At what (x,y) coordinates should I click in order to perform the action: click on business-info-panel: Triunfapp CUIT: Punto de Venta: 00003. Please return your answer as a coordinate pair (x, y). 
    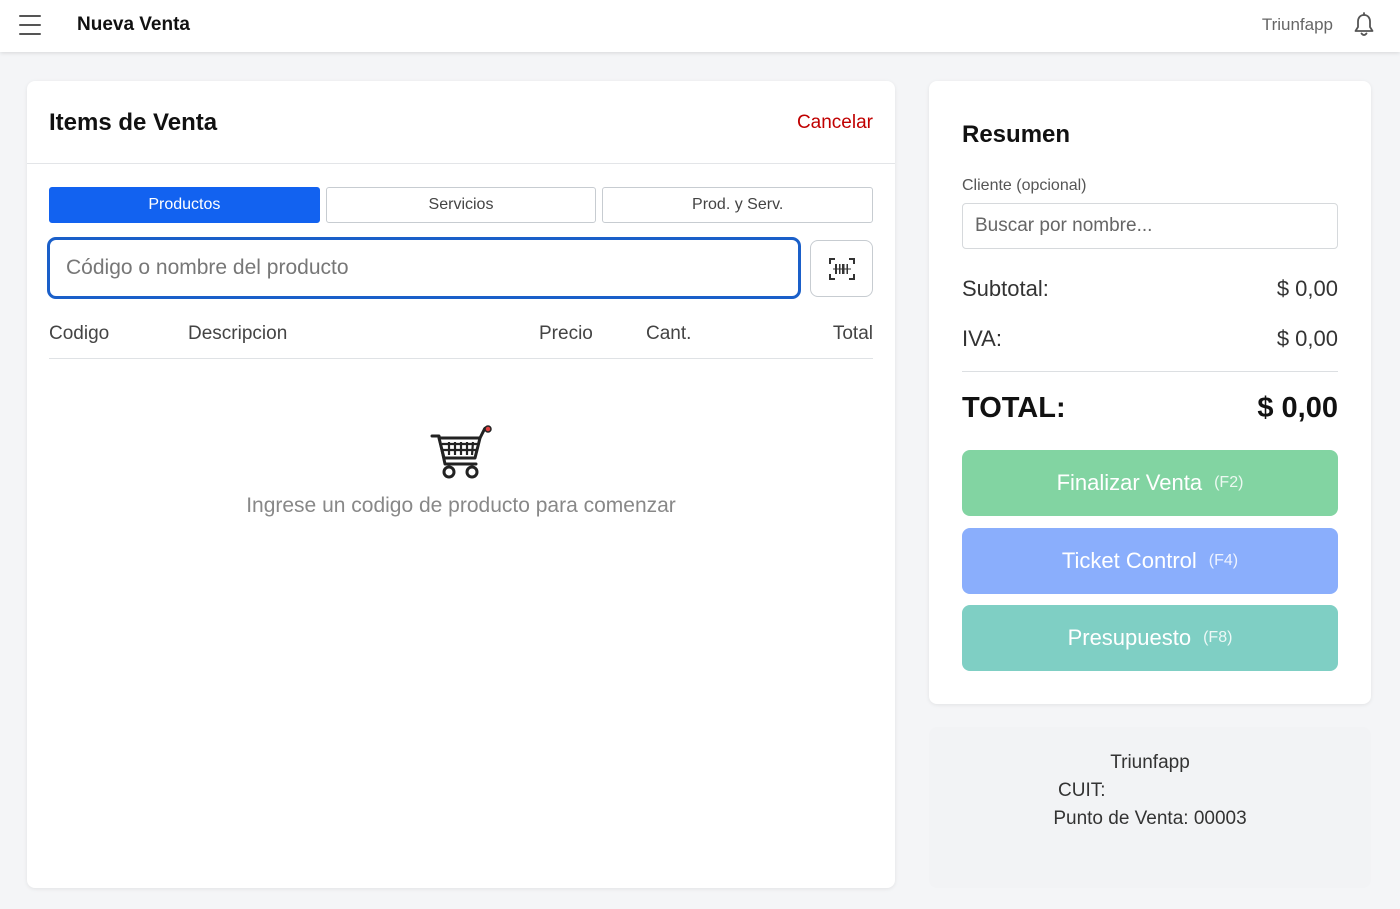
    Looking at the image, I should click on (1150, 807).